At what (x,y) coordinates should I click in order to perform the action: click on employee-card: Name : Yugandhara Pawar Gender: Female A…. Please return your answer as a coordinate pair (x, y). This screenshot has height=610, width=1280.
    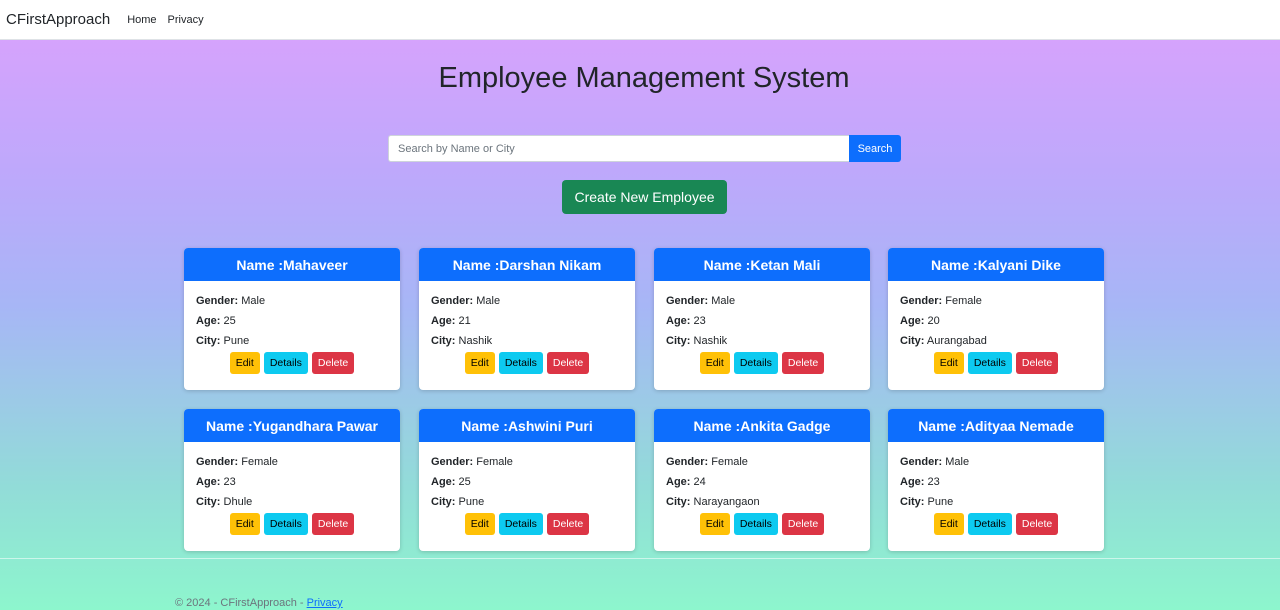
    Looking at the image, I should click on (292, 480).